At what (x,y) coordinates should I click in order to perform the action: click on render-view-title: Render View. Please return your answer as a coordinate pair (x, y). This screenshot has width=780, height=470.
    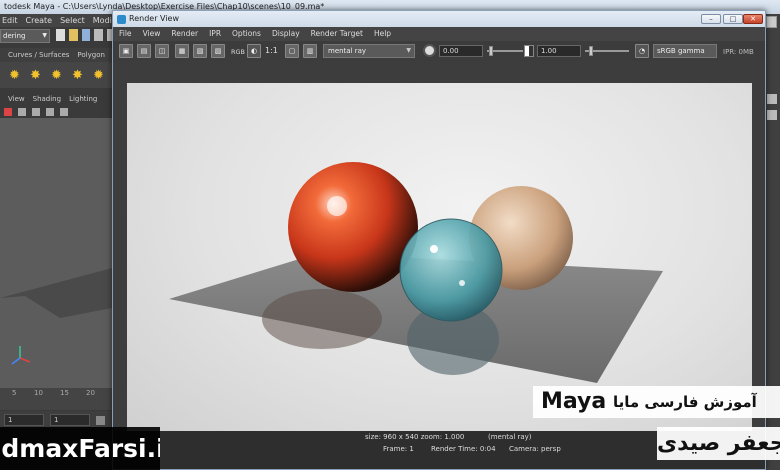
    Looking at the image, I should click on (154, 18).